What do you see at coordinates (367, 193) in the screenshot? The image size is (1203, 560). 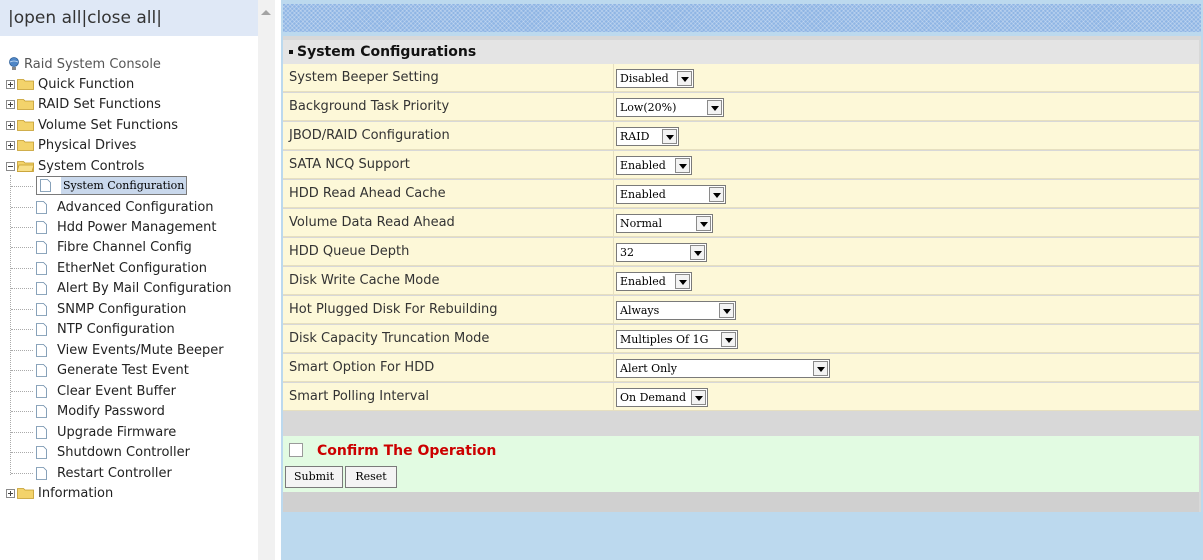 I see `setting-label: HDD Read Ahead Cache` at bounding box center [367, 193].